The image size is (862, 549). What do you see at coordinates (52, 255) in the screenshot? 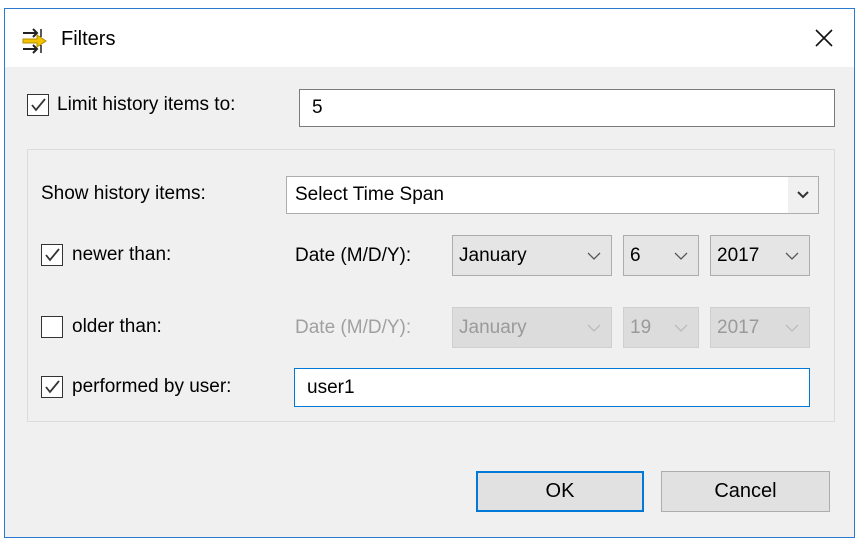
I see `newer-than-checkbox` at bounding box center [52, 255].